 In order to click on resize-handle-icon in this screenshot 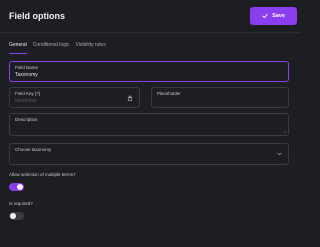, I will do `click(284, 131)`.